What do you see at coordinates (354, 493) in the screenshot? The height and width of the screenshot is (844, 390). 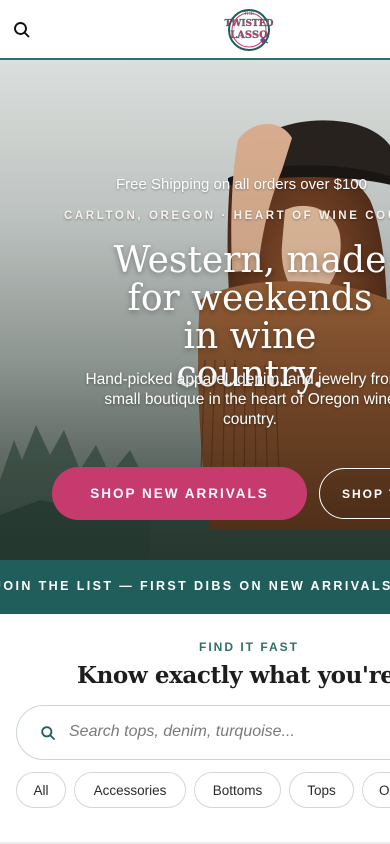 I see `shop-the-look-button: SHOP THE LOOK` at bounding box center [354, 493].